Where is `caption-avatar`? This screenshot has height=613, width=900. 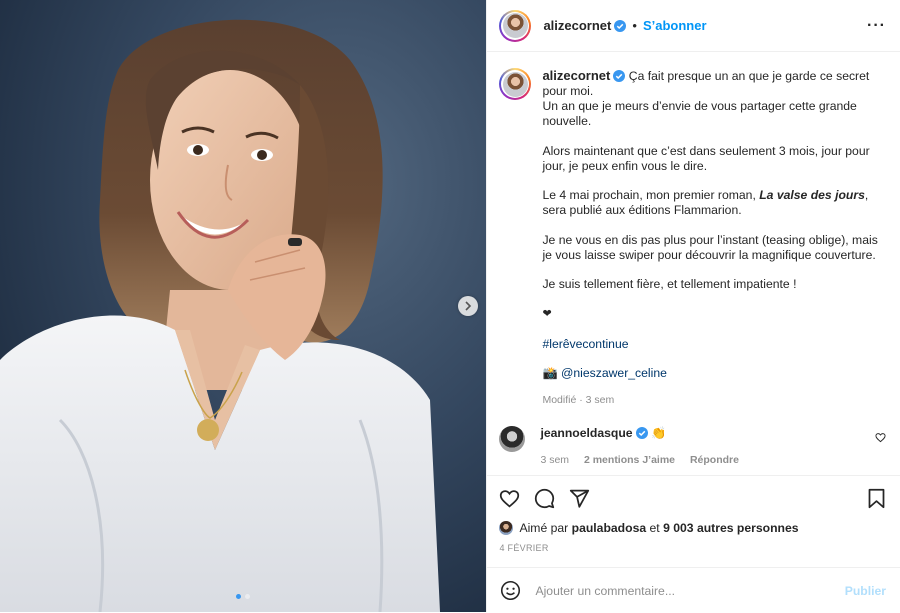 caption-avatar is located at coordinates (515, 84).